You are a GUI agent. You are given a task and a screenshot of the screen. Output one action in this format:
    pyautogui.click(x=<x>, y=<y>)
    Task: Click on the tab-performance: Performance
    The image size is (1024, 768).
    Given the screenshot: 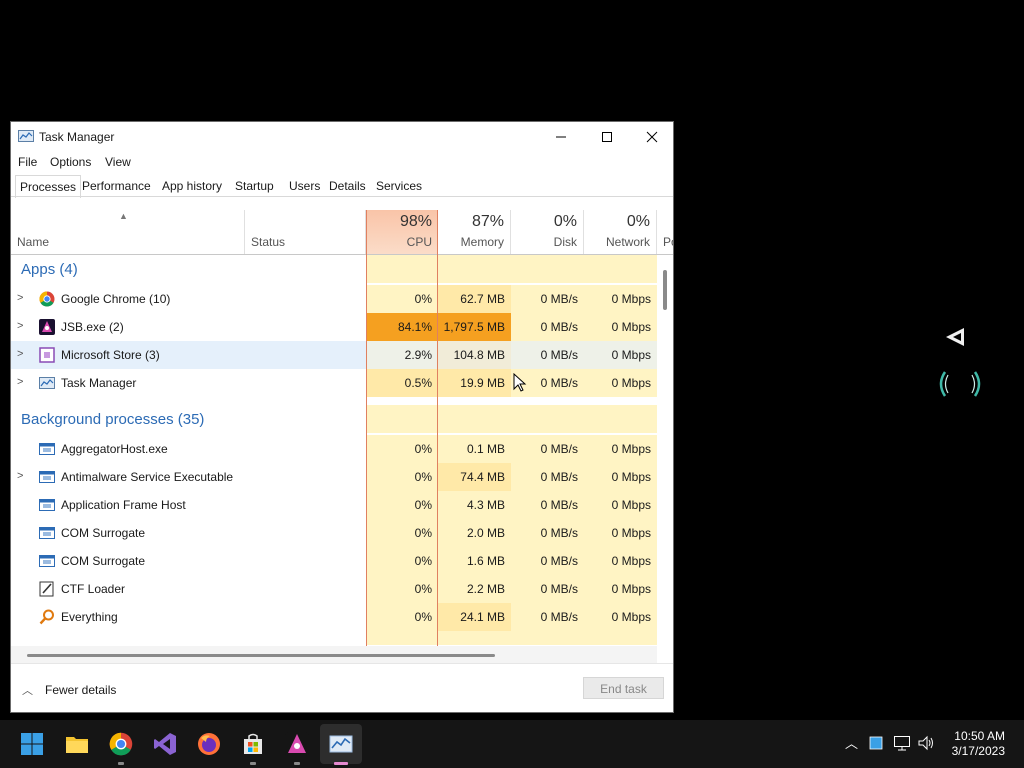 What is the action you would take?
    pyautogui.click(x=116, y=186)
    